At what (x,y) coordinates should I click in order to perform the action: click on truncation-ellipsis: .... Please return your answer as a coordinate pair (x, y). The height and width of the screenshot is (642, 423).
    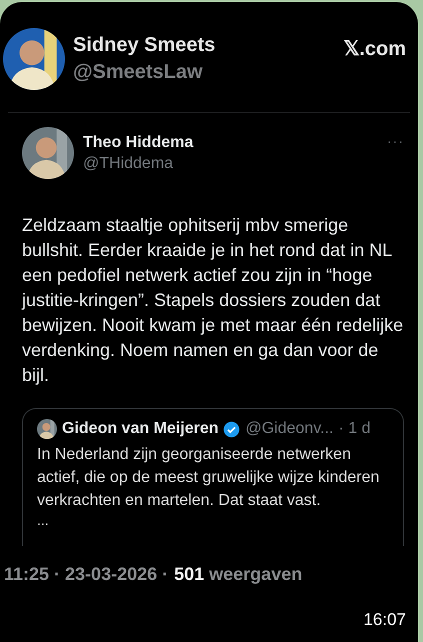
    Looking at the image, I should click on (43, 520).